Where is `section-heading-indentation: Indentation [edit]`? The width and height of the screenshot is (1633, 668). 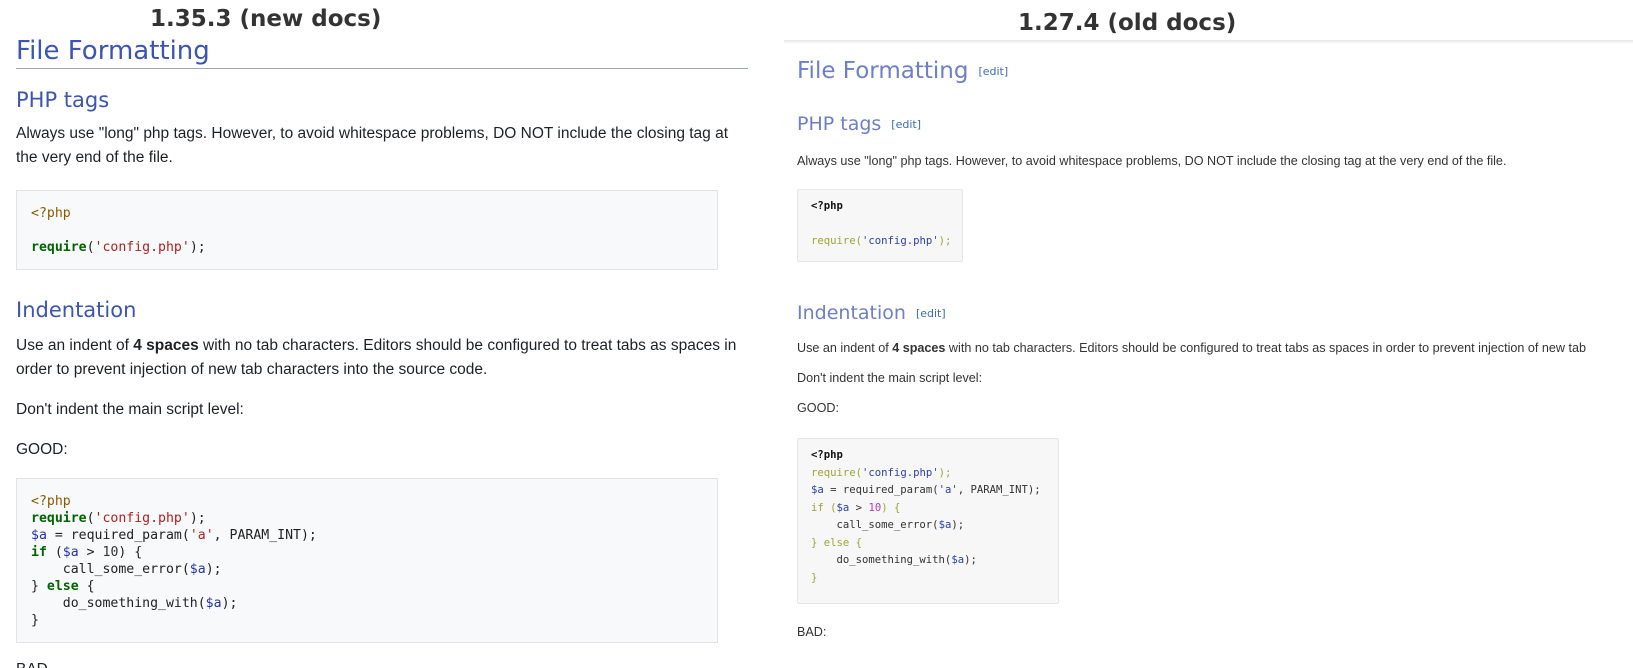
section-heading-indentation: Indentation [edit] is located at coordinates (871, 313).